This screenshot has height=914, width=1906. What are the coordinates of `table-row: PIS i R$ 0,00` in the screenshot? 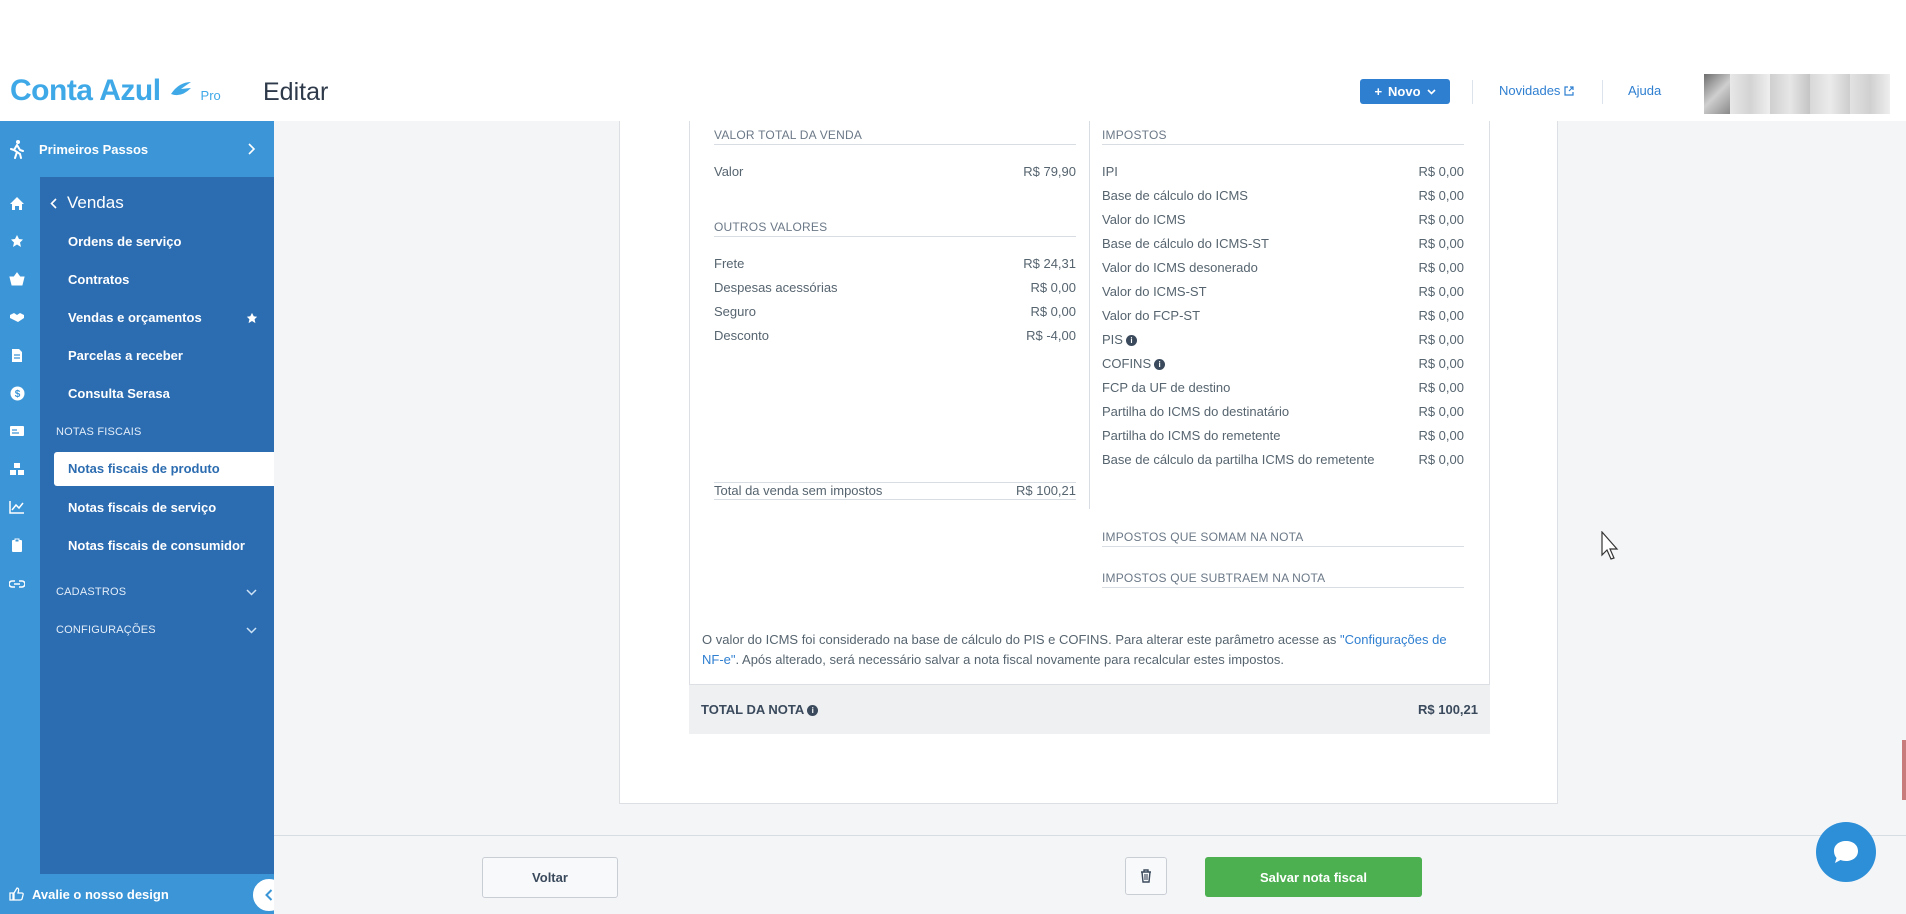 It's located at (1283, 339).